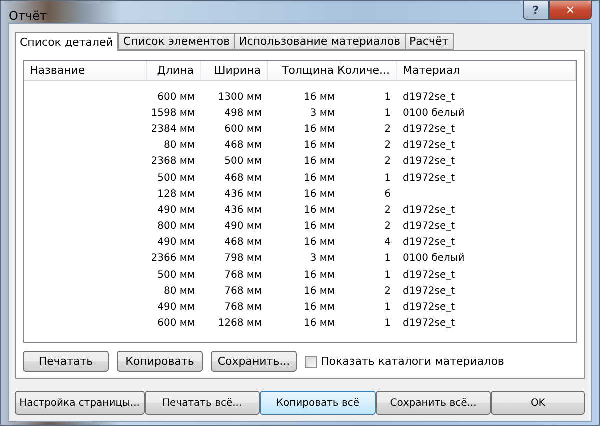 This screenshot has height=426, width=600. What do you see at coordinates (173, 113) in the screenshot?
I see `table-cell-text: 1598 мм` at bounding box center [173, 113].